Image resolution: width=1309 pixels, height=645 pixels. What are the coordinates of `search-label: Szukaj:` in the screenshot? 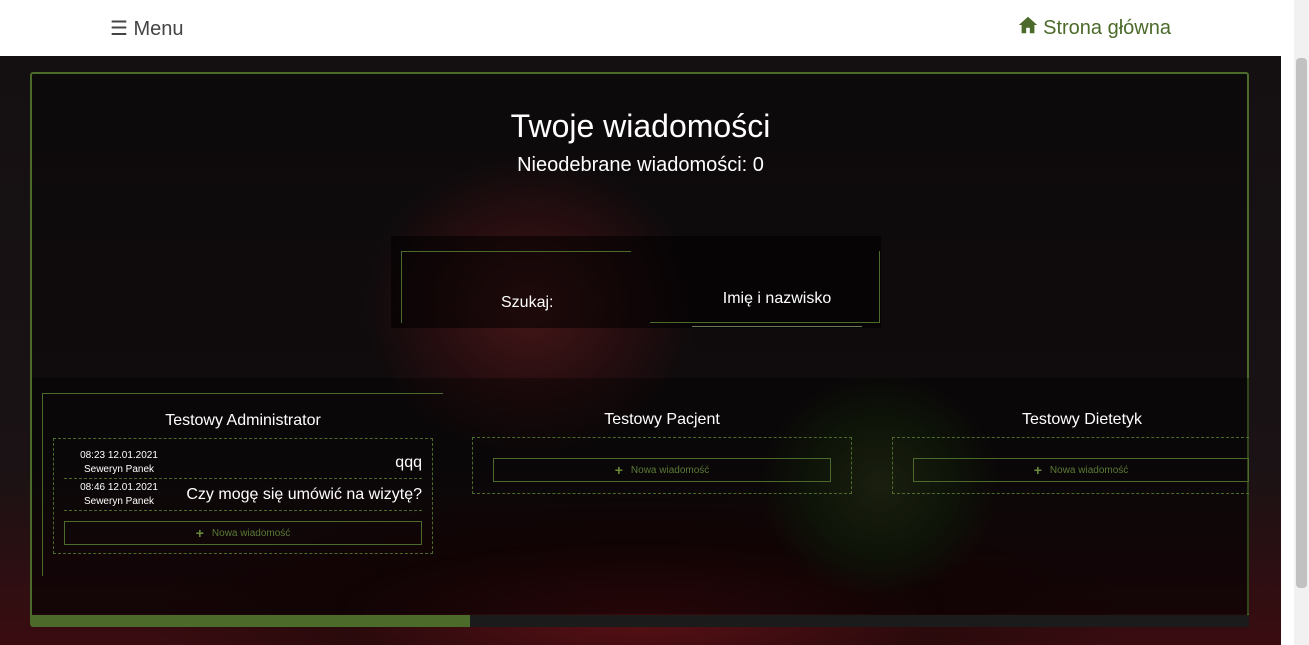 It's located at (527, 302).